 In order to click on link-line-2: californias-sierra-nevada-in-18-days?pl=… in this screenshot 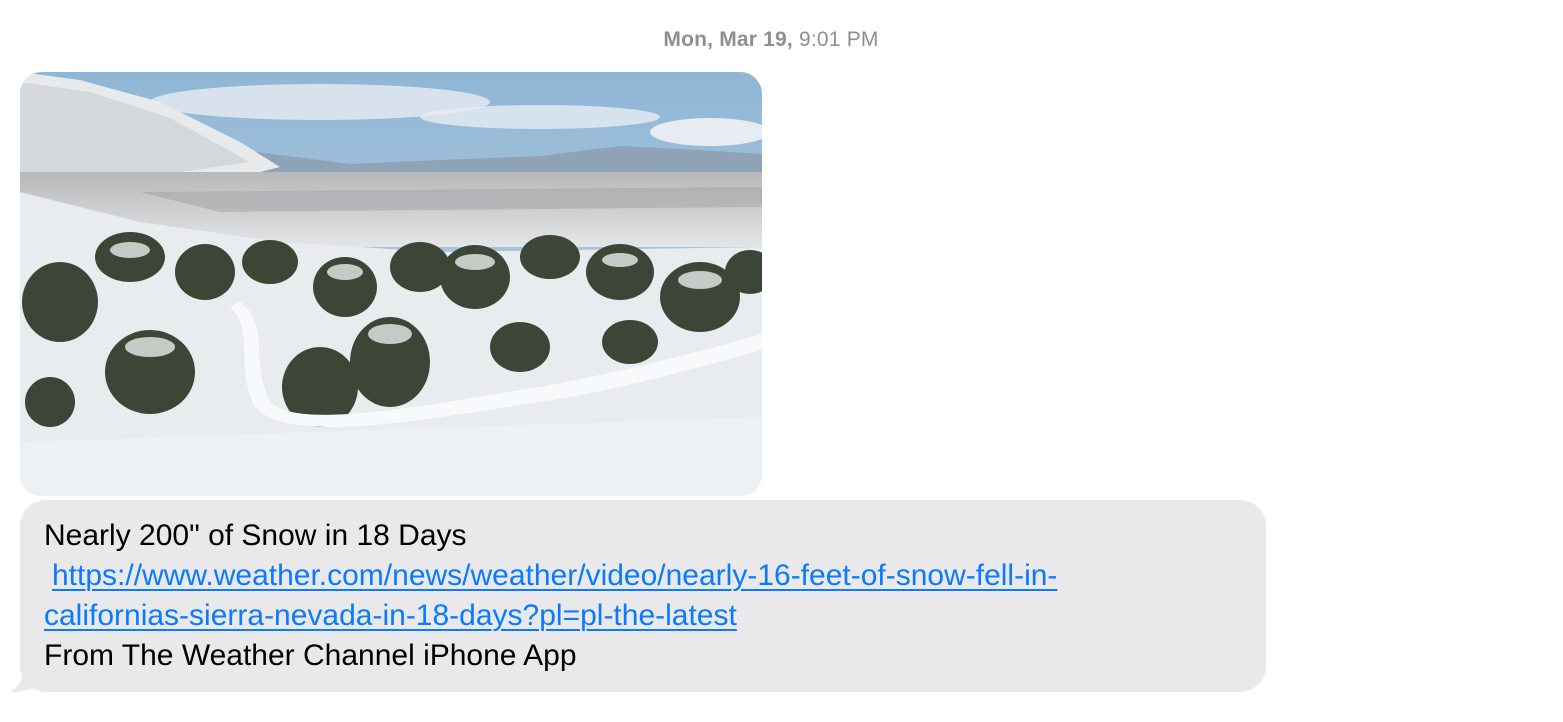, I will do `click(643, 616)`.